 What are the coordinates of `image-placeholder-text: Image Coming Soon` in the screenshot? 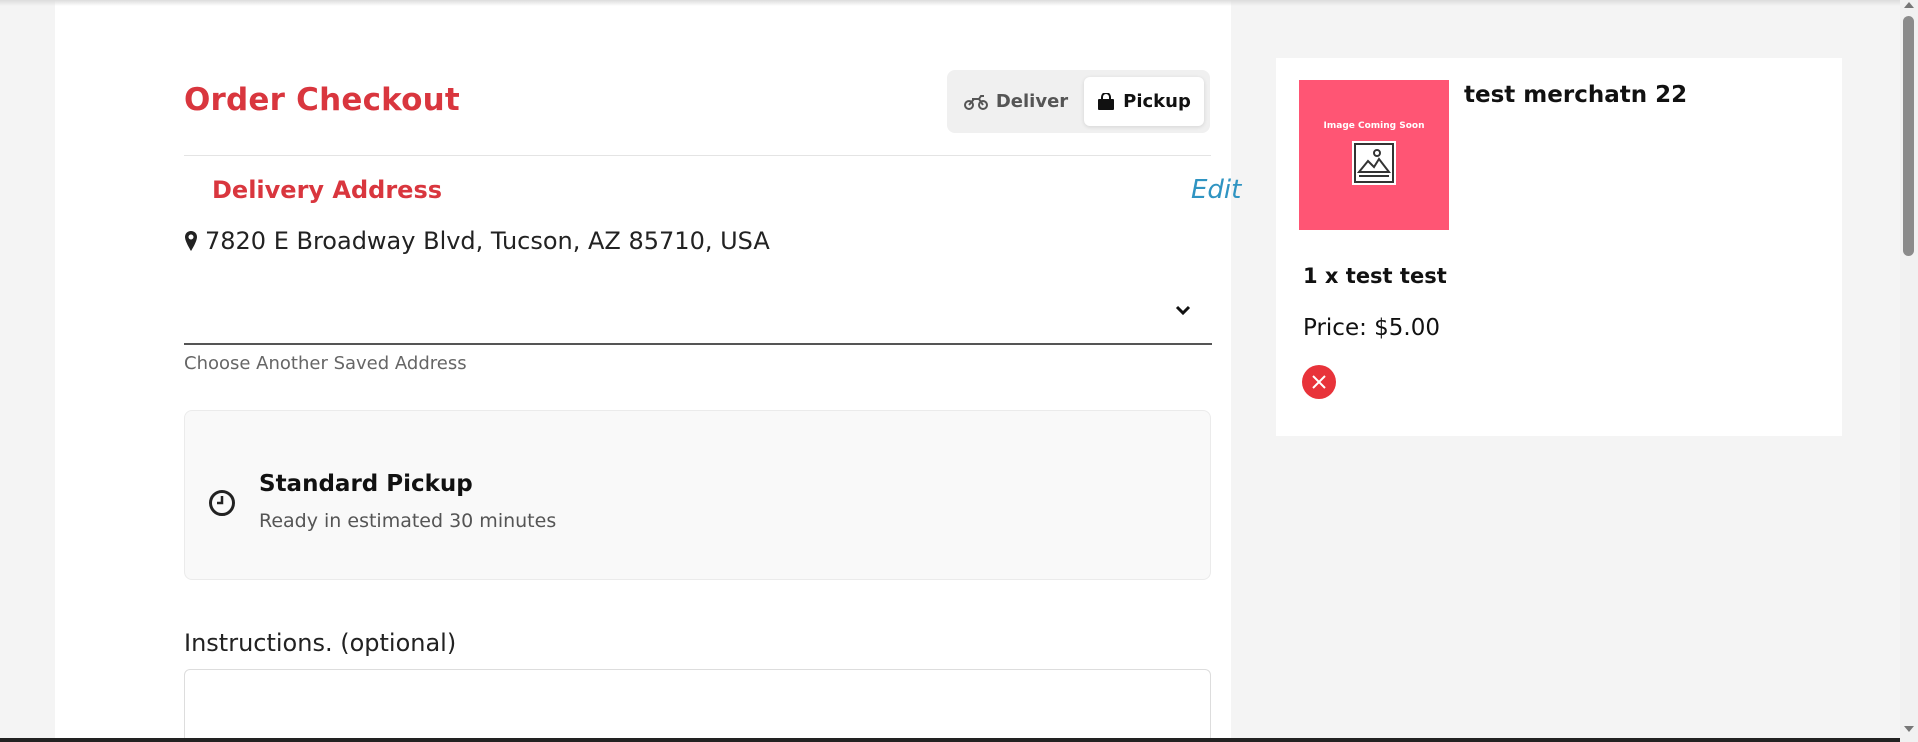 It's located at (1374, 126).